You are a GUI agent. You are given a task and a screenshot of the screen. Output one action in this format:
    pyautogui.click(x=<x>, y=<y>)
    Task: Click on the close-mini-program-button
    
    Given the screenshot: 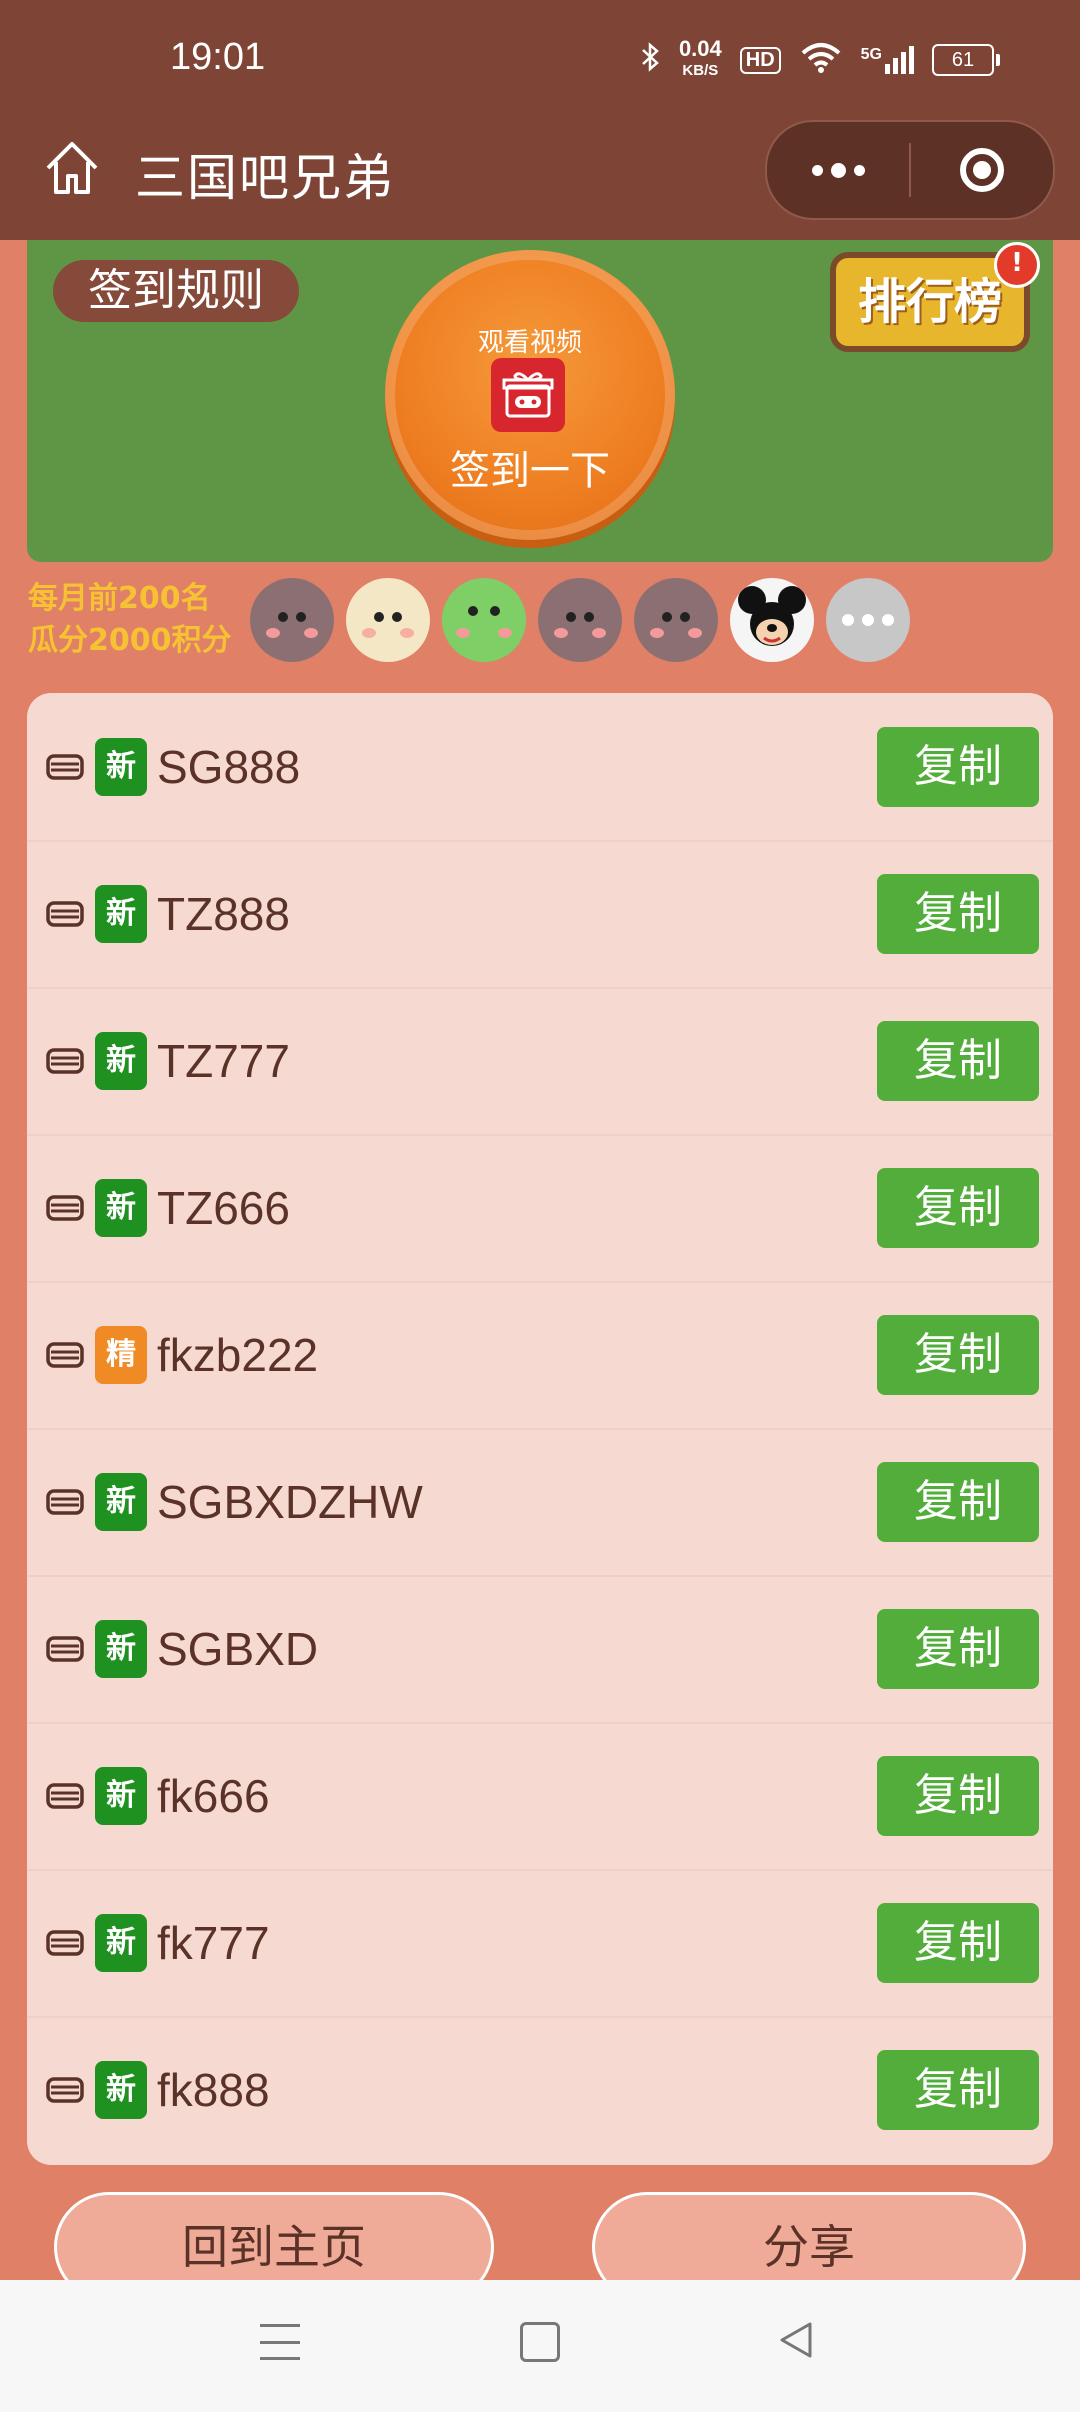 What is the action you would take?
    pyautogui.click(x=982, y=170)
    